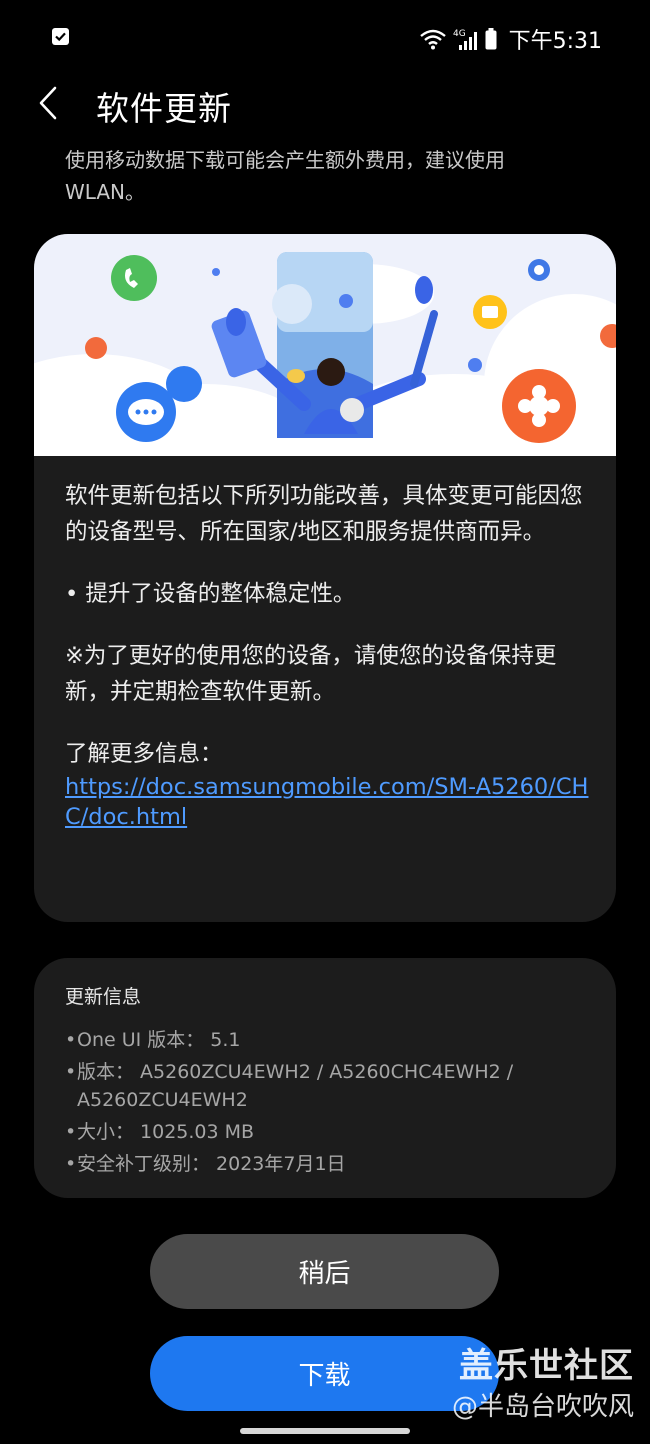  What do you see at coordinates (103, 997) in the screenshot?
I see `update-info-title: 更新信息` at bounding box center [103, 997].